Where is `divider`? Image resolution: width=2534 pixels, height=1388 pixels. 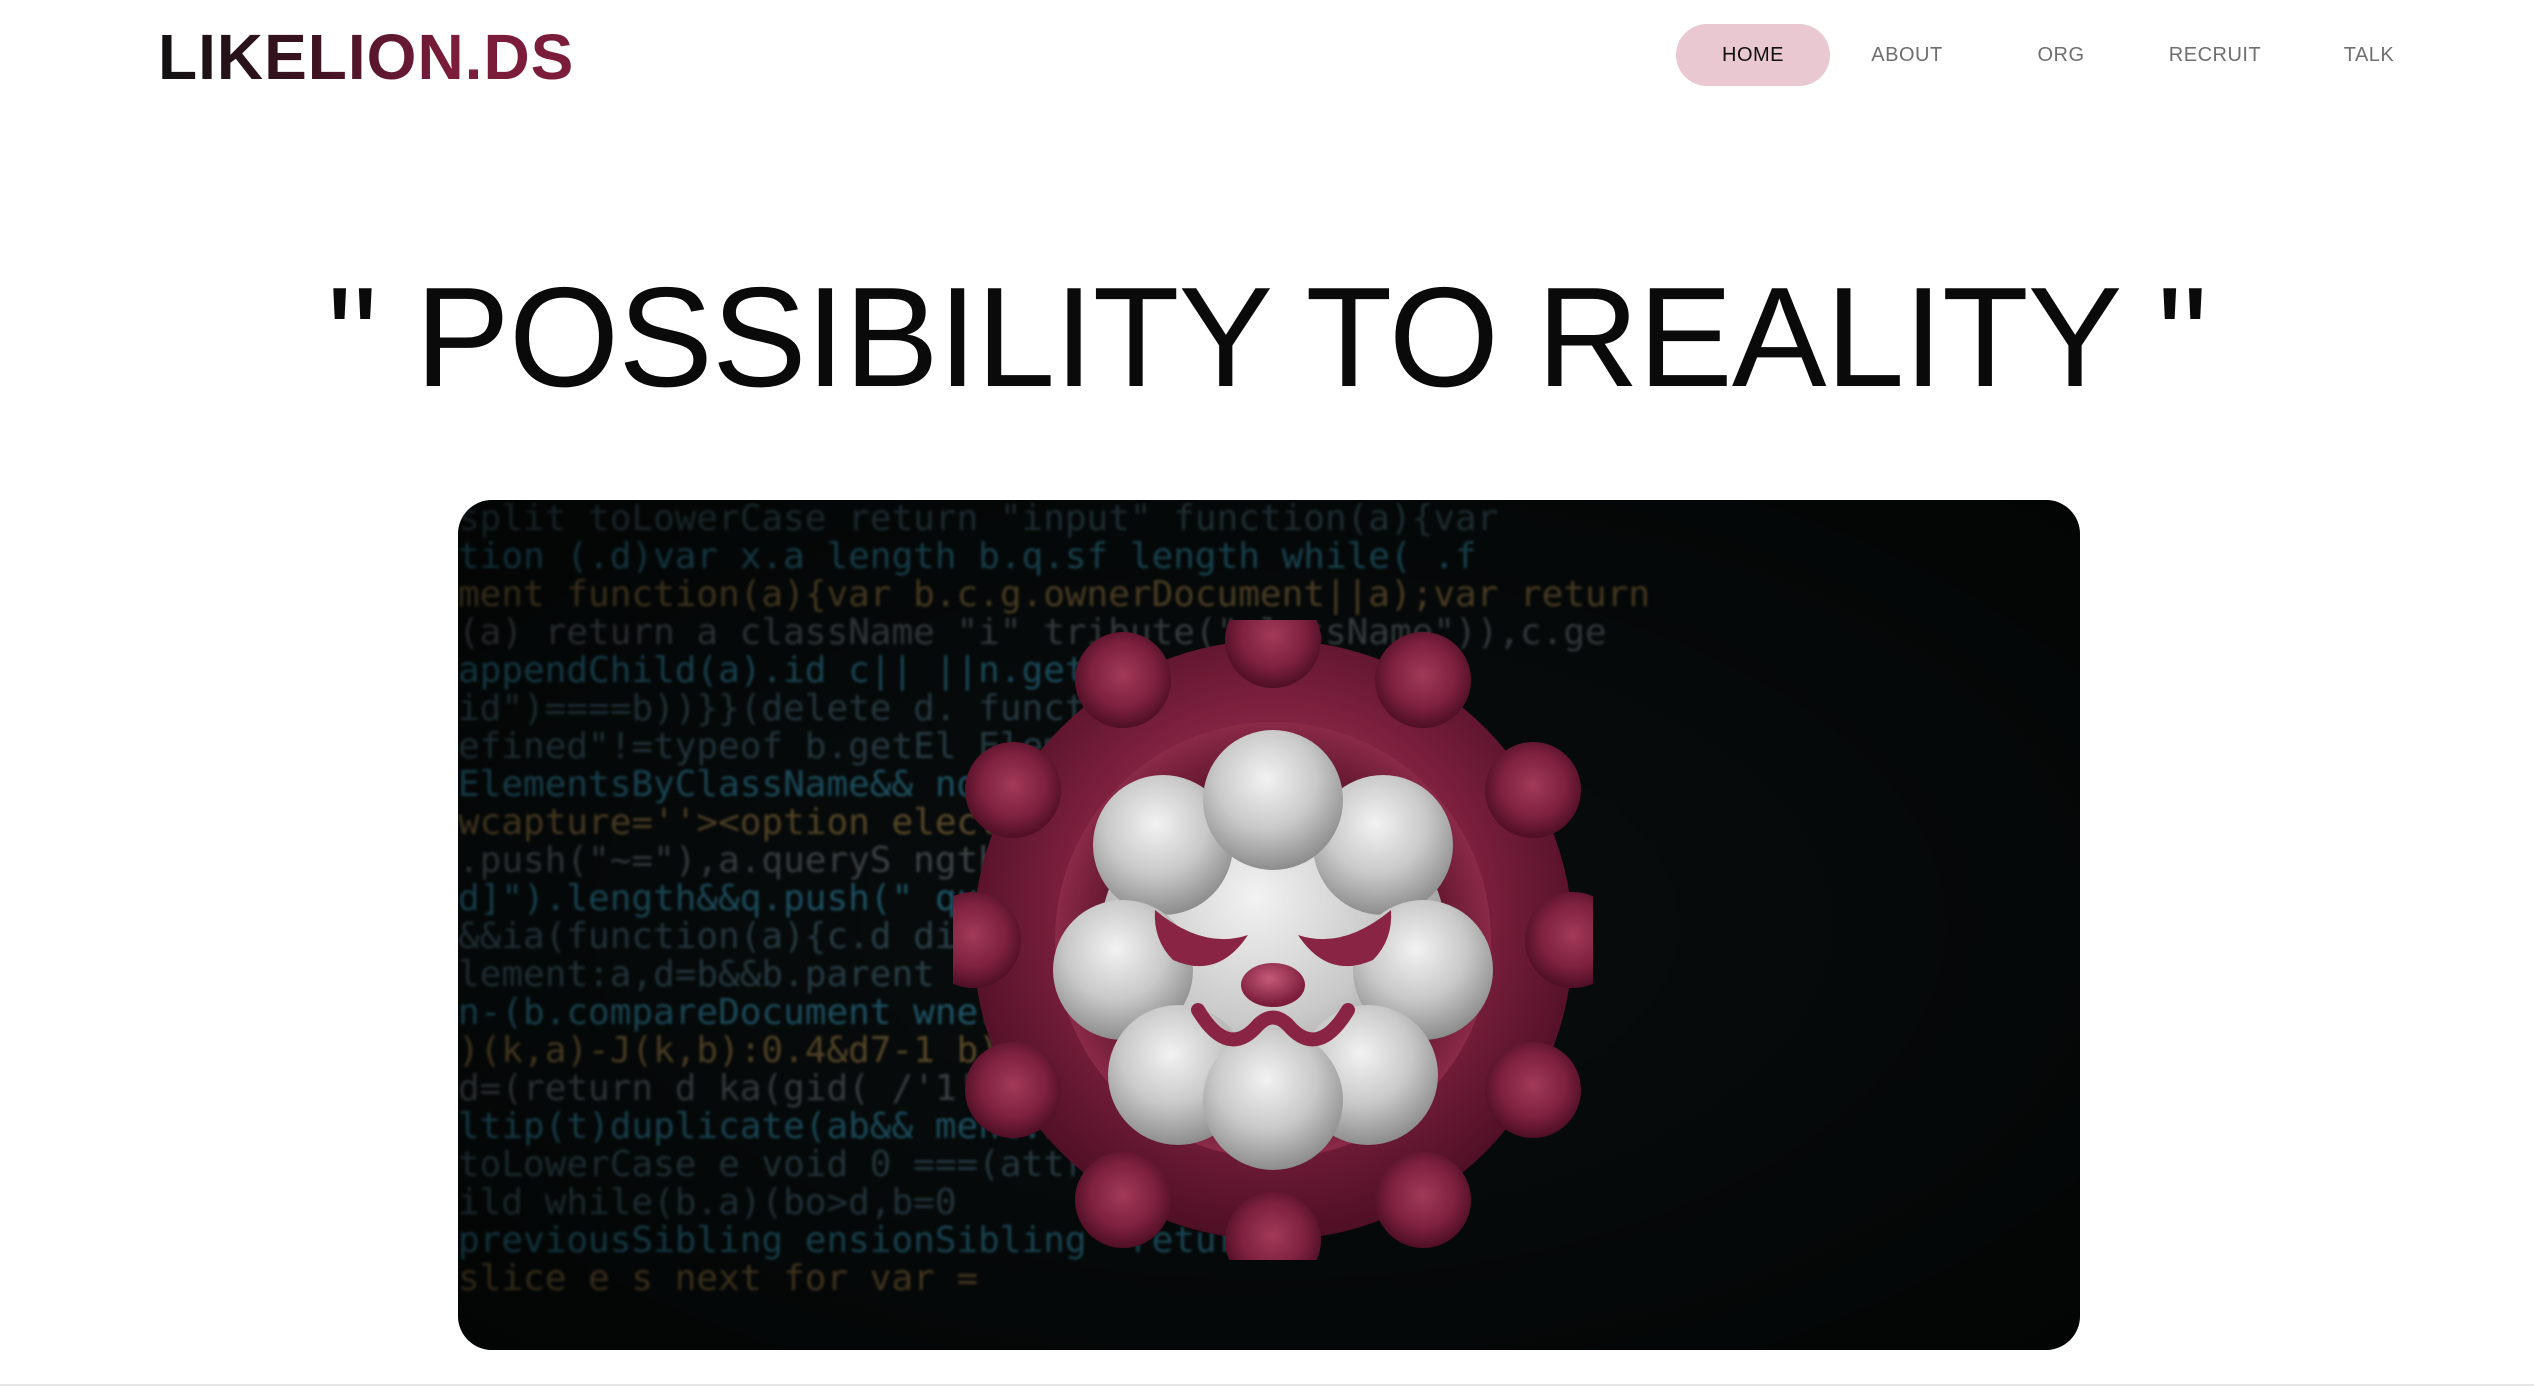
divider is located at coordinates (1267, 1385).